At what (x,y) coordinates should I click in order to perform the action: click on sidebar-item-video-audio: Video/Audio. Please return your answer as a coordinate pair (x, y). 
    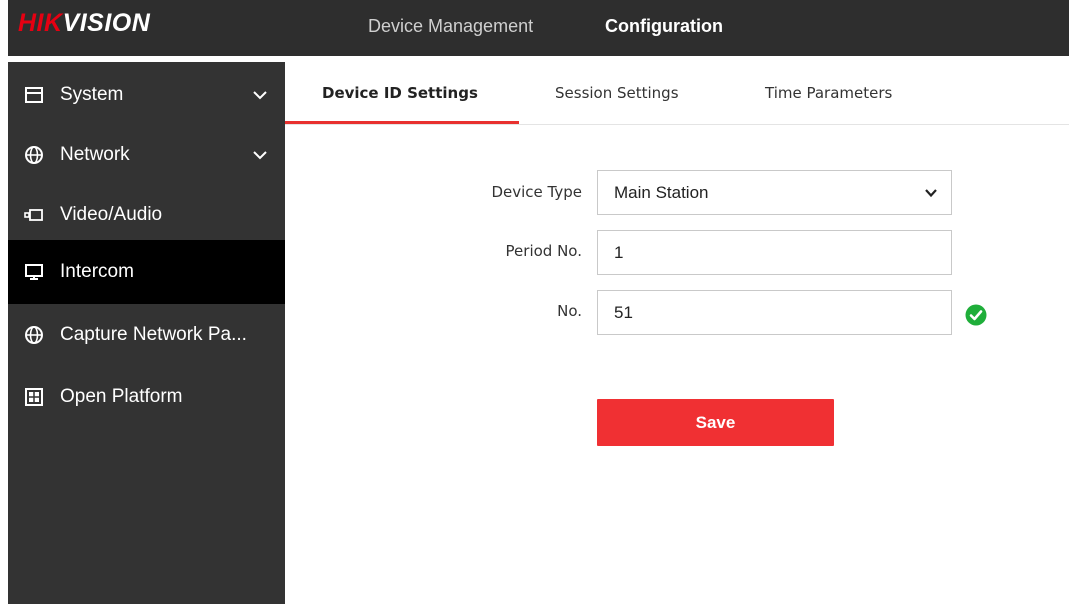
    Looking at the image, I should click on (146, 215).